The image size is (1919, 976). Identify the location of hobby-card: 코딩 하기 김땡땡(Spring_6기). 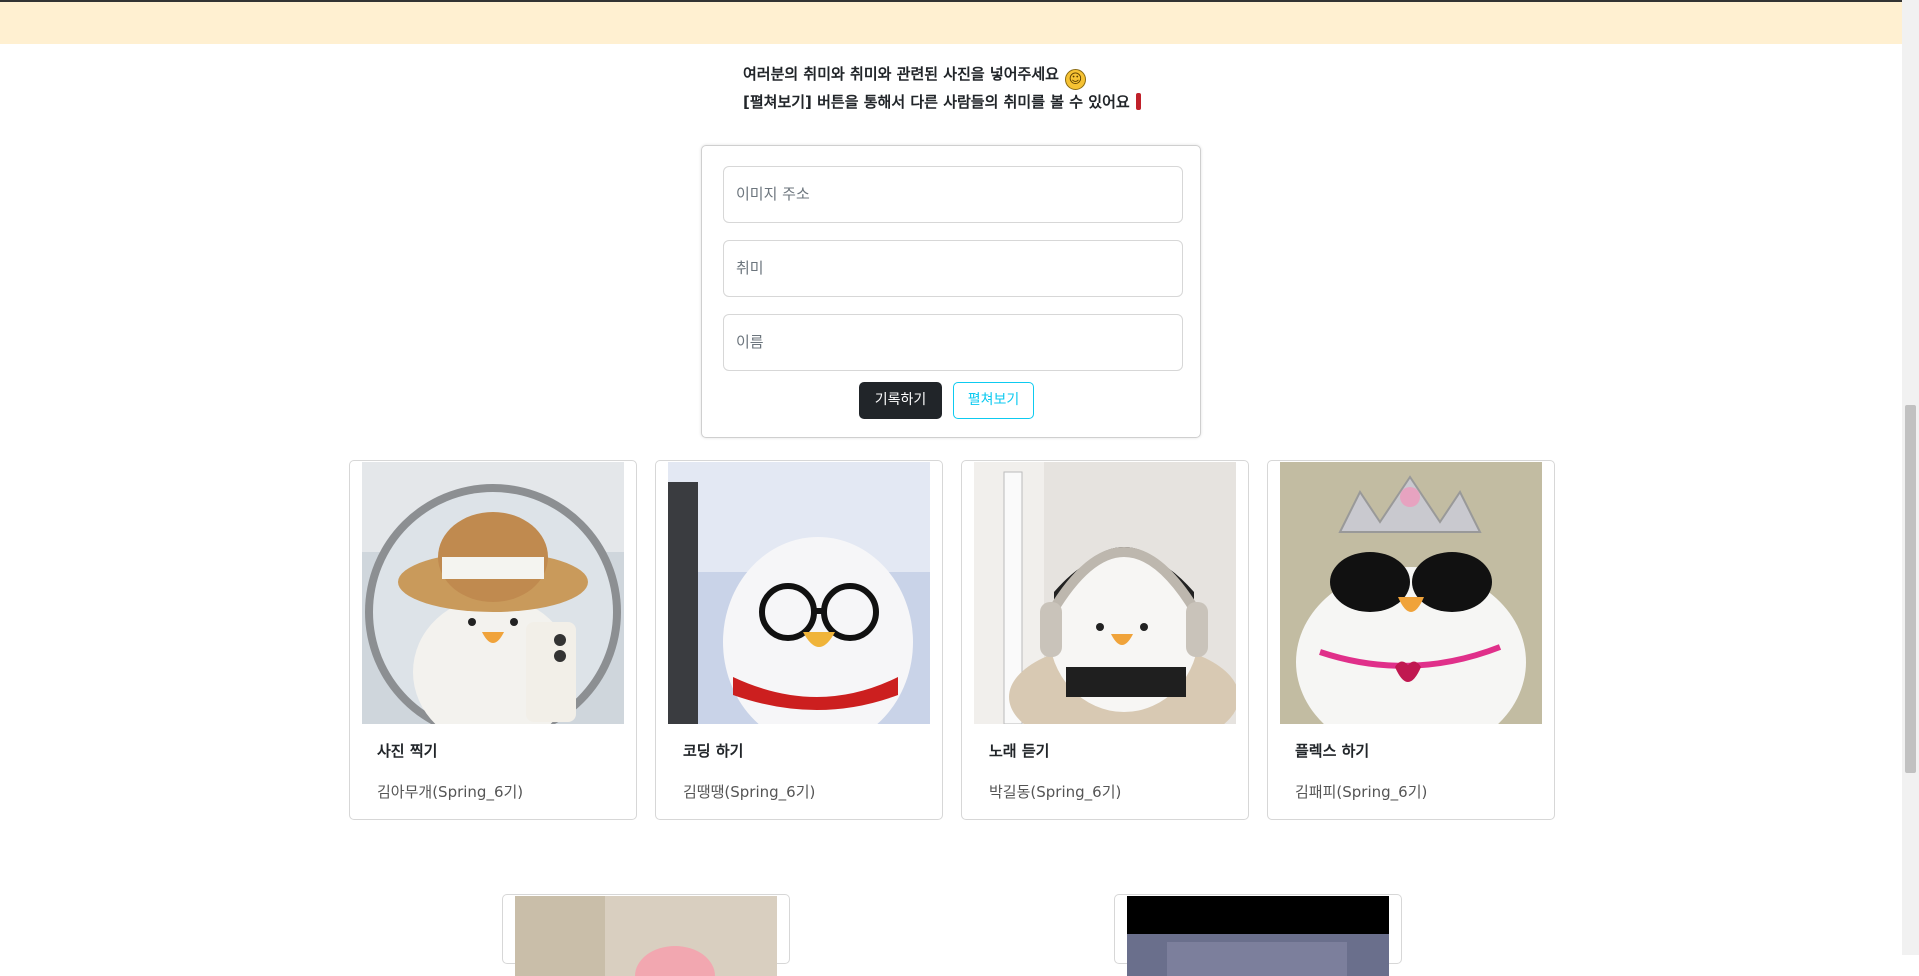
(799, 640).